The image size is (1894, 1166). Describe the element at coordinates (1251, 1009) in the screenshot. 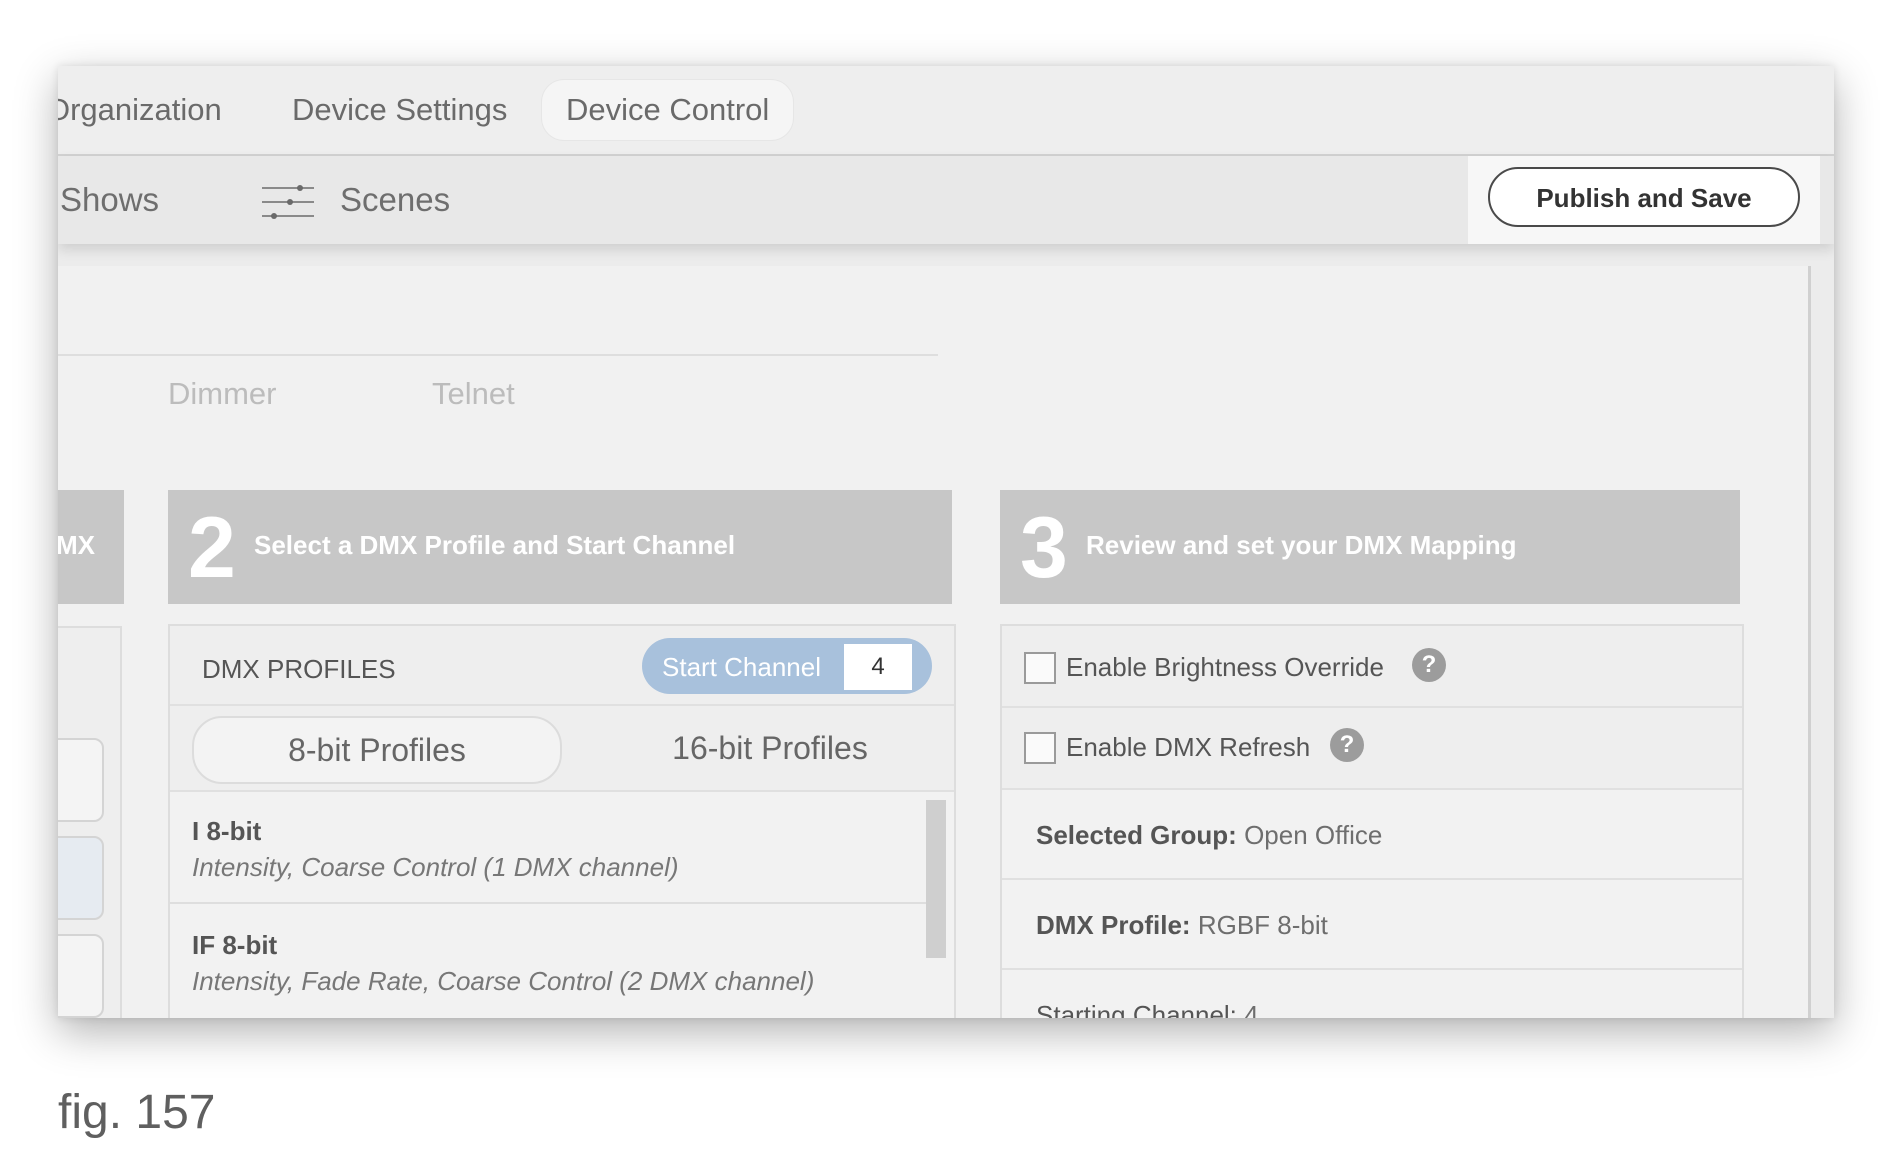

I see `starting-channel-value: 4` at that location.